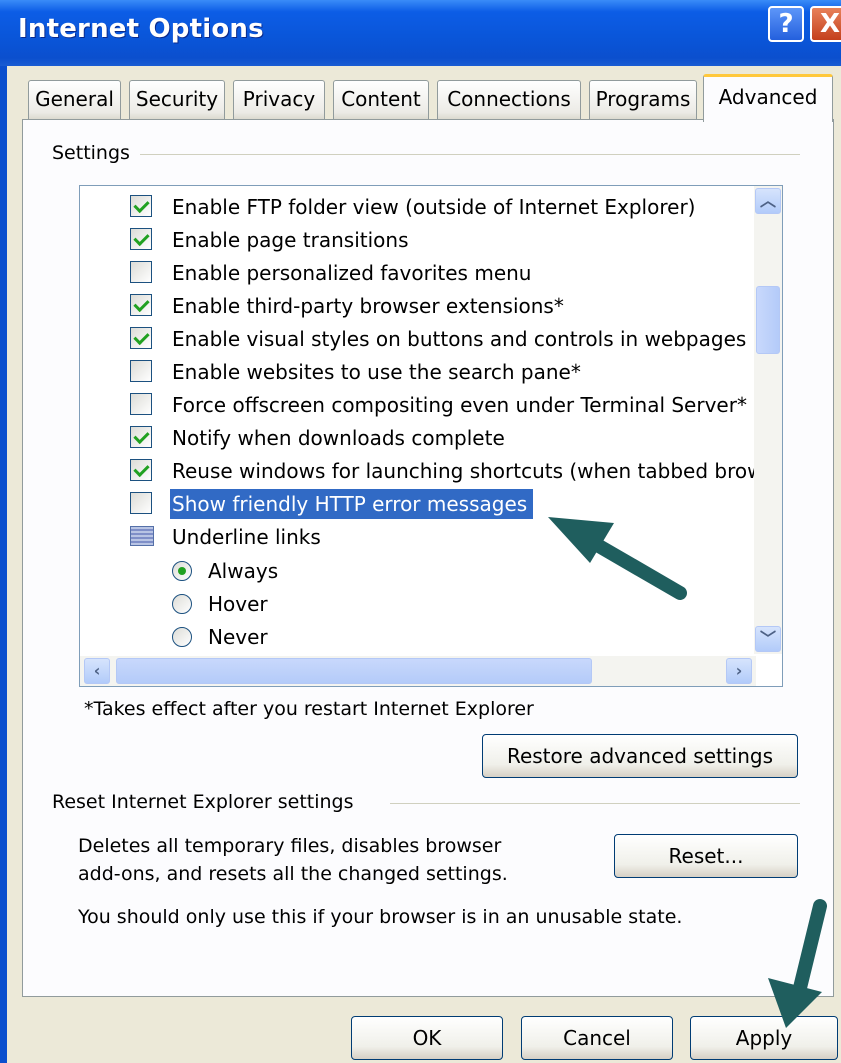  I want to click on radio-label: Hover, so click(238, 604).